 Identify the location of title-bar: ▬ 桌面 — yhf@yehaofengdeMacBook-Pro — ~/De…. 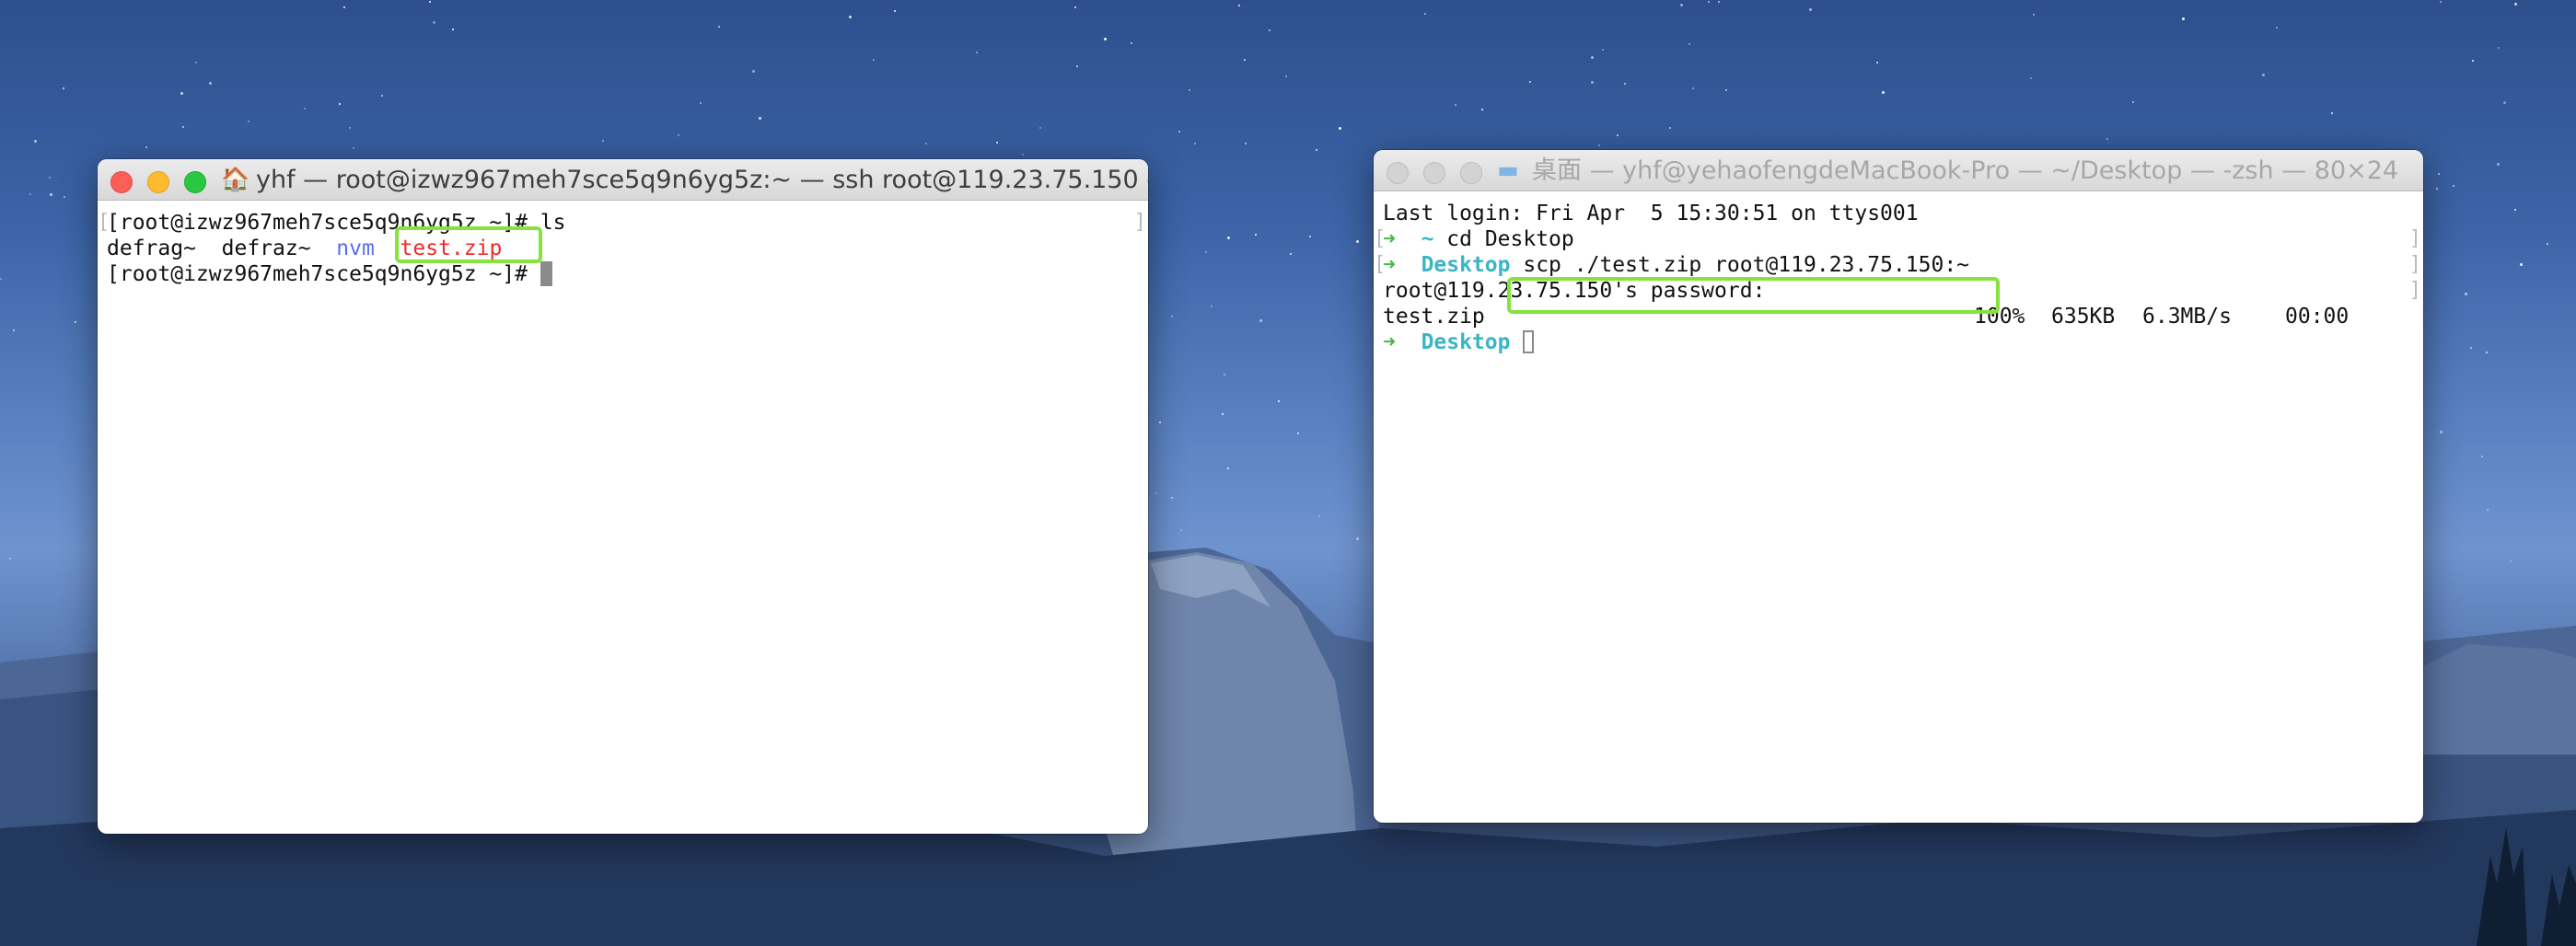
(1898, 170).